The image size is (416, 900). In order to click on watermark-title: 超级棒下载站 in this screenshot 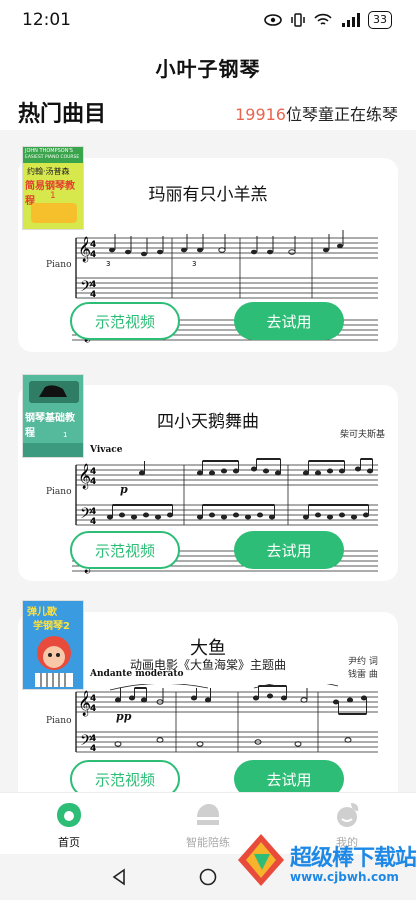, I will do `click(353, 858)`.